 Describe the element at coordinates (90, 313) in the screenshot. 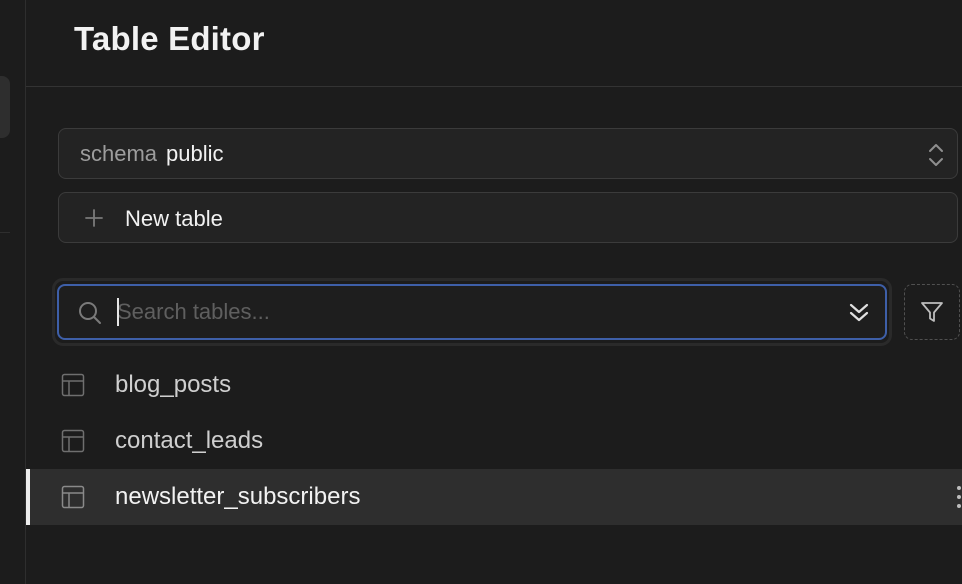

I see `search-icon` at that location.